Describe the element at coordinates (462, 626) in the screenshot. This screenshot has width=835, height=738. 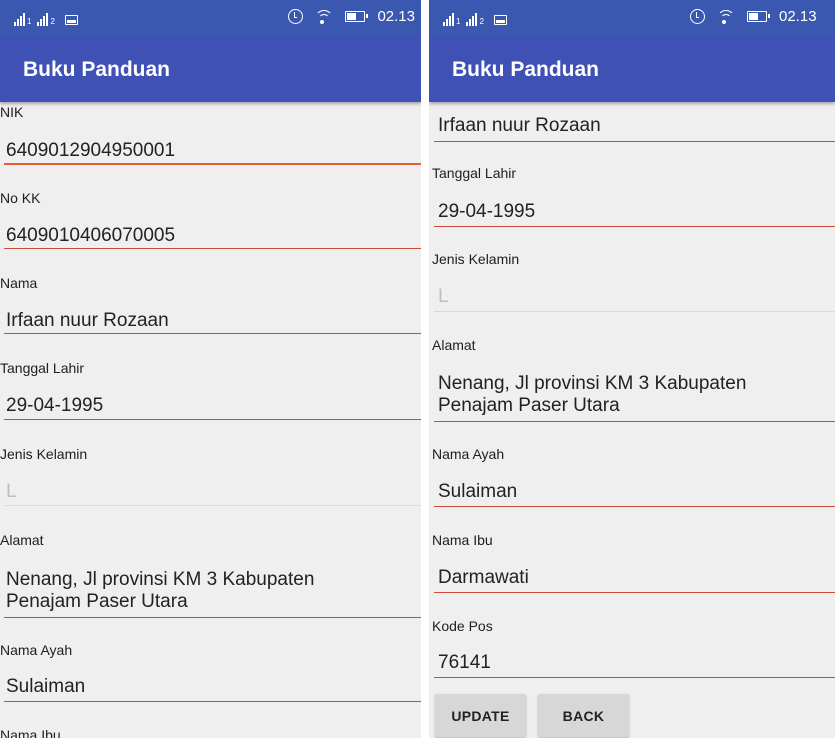
I see `kode-pos-label: Kode Pos` at that location.